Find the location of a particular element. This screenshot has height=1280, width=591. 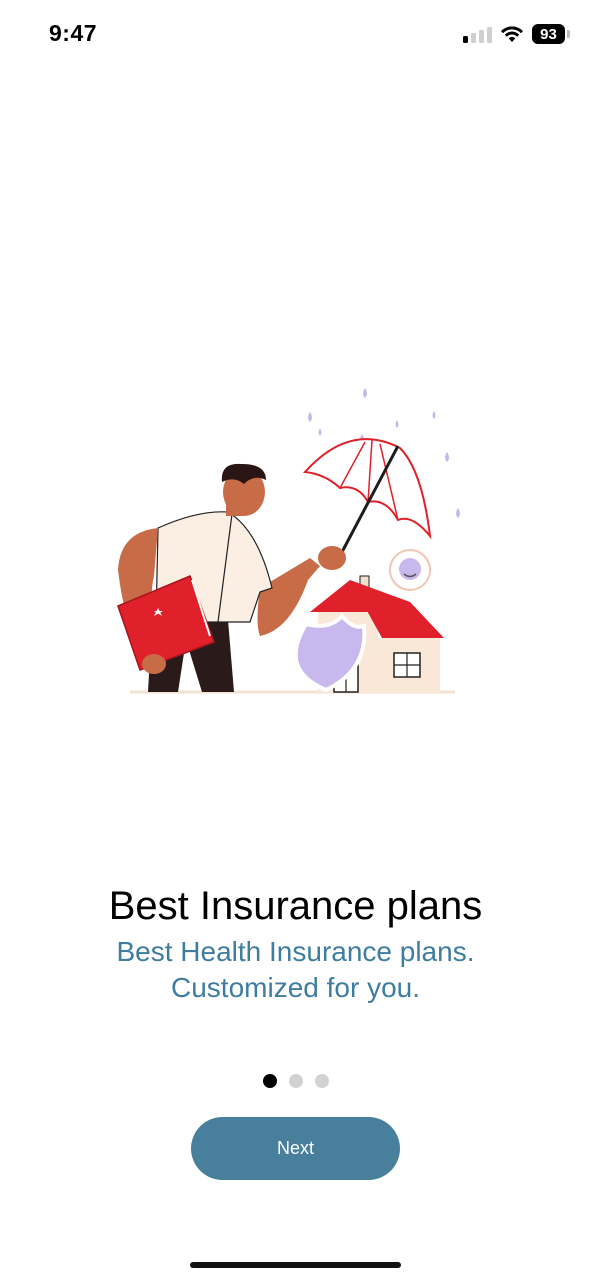

battery-level: 93 is located at coordinates (548, 34).